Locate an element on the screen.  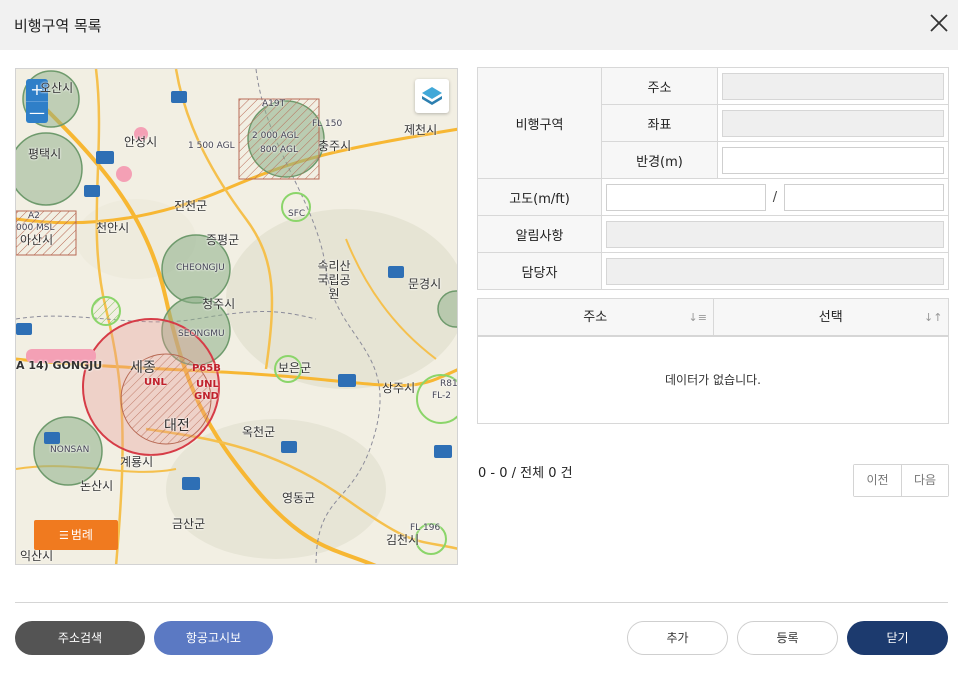
notice-field is located at coordinates (775, 234).